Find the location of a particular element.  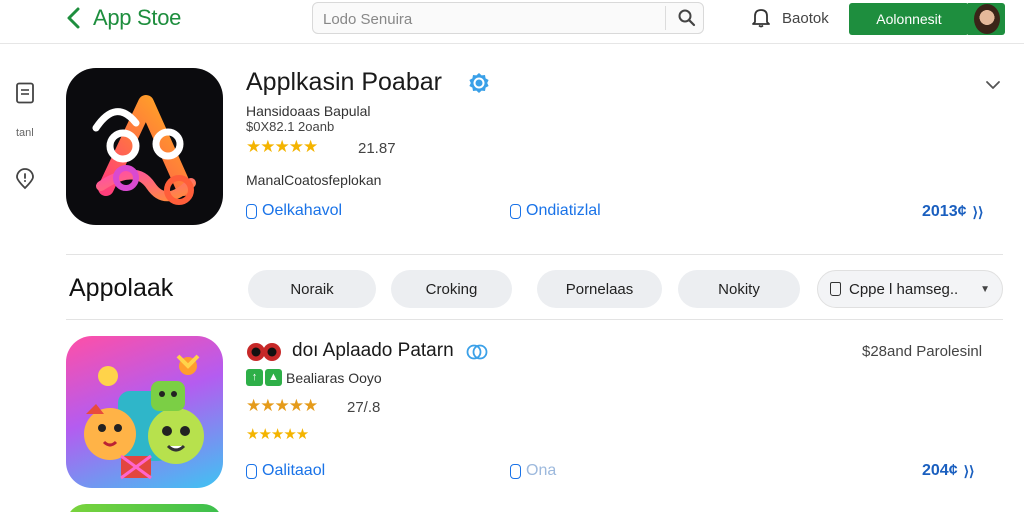

bell-icon is located at coordinates (761, 17).